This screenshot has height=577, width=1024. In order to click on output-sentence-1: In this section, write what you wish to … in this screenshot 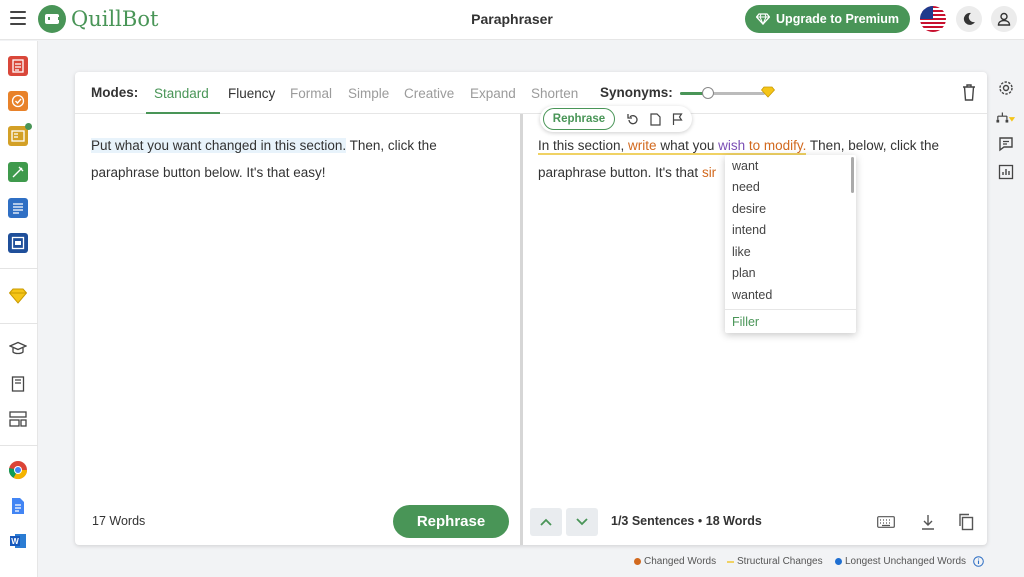, I will do `click(672, 146)`.